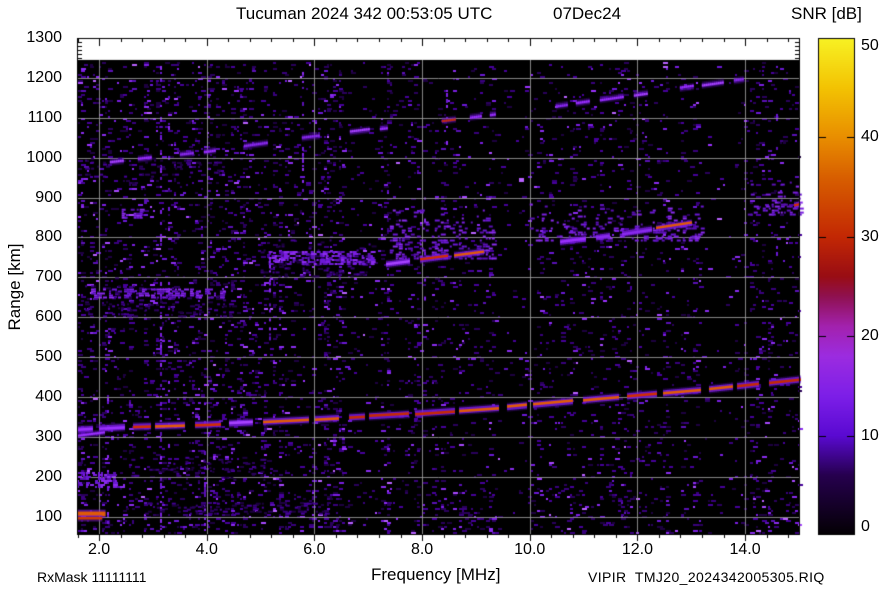 This screenshot has height=595, width=884. Describe the element at coordinates (530, 549) in the screenshot. I see `x-tick-label: 10.0` at that location.